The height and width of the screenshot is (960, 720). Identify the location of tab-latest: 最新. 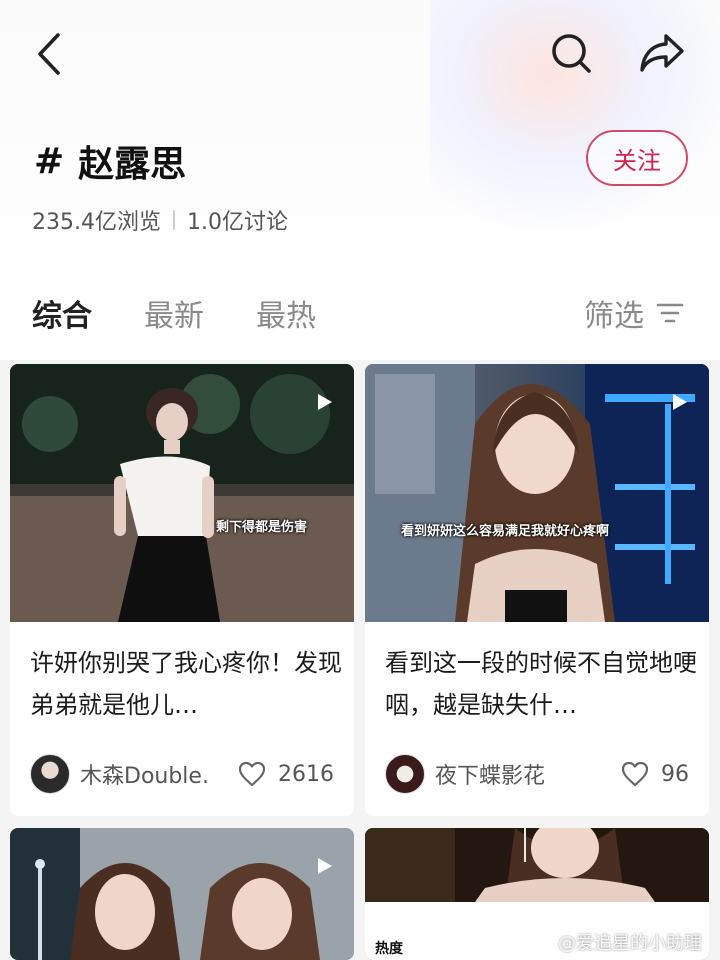
(174, 313).